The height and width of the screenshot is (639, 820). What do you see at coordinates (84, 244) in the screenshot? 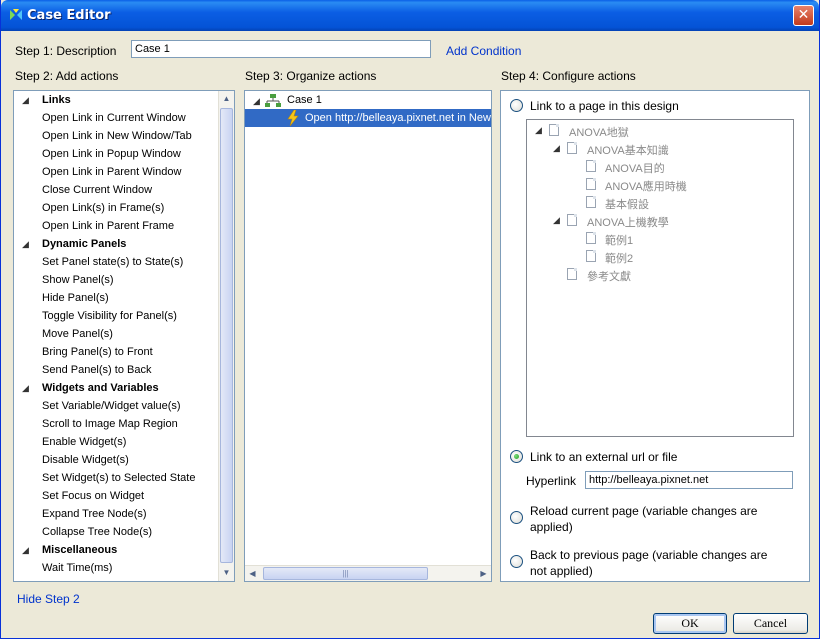
I see `action-group-header: Dynamic Panels` at bounding box center [84, 244].